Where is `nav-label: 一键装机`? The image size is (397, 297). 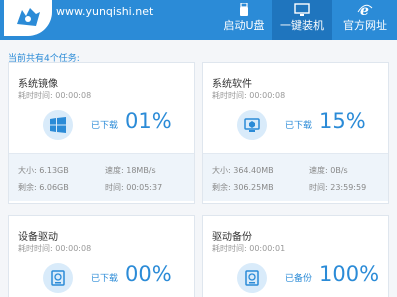 nav-label: 一键装机 is located at coordinates (302, 25).